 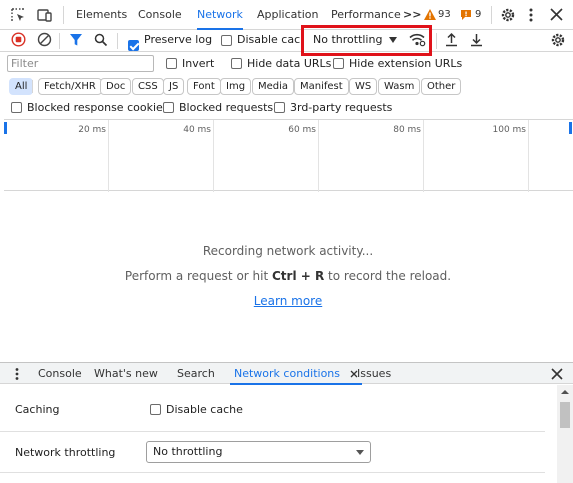 What do you see at coordinates (5, 128) in the screenshot?
I see `timeline-left-handle` at bounding box center [5, 128].